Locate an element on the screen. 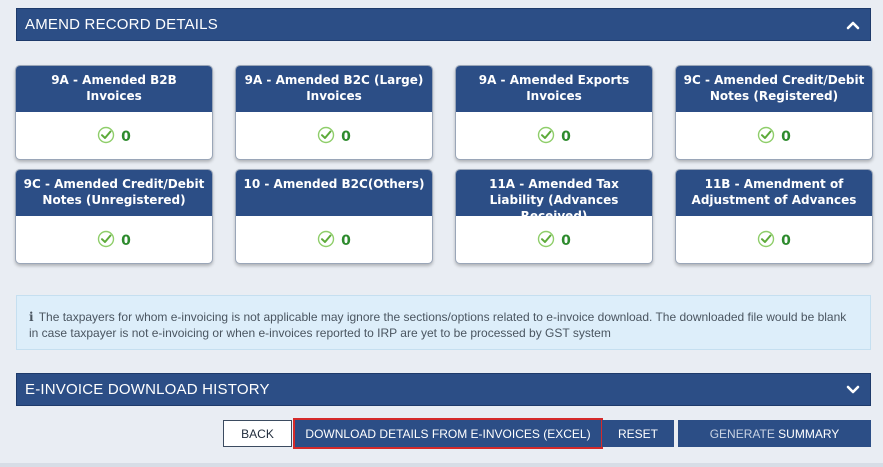 The image size is (883, 467). tile-9a-exports: 9A - Amended Exports Invoices 0 is located at coordinates (554, 112).